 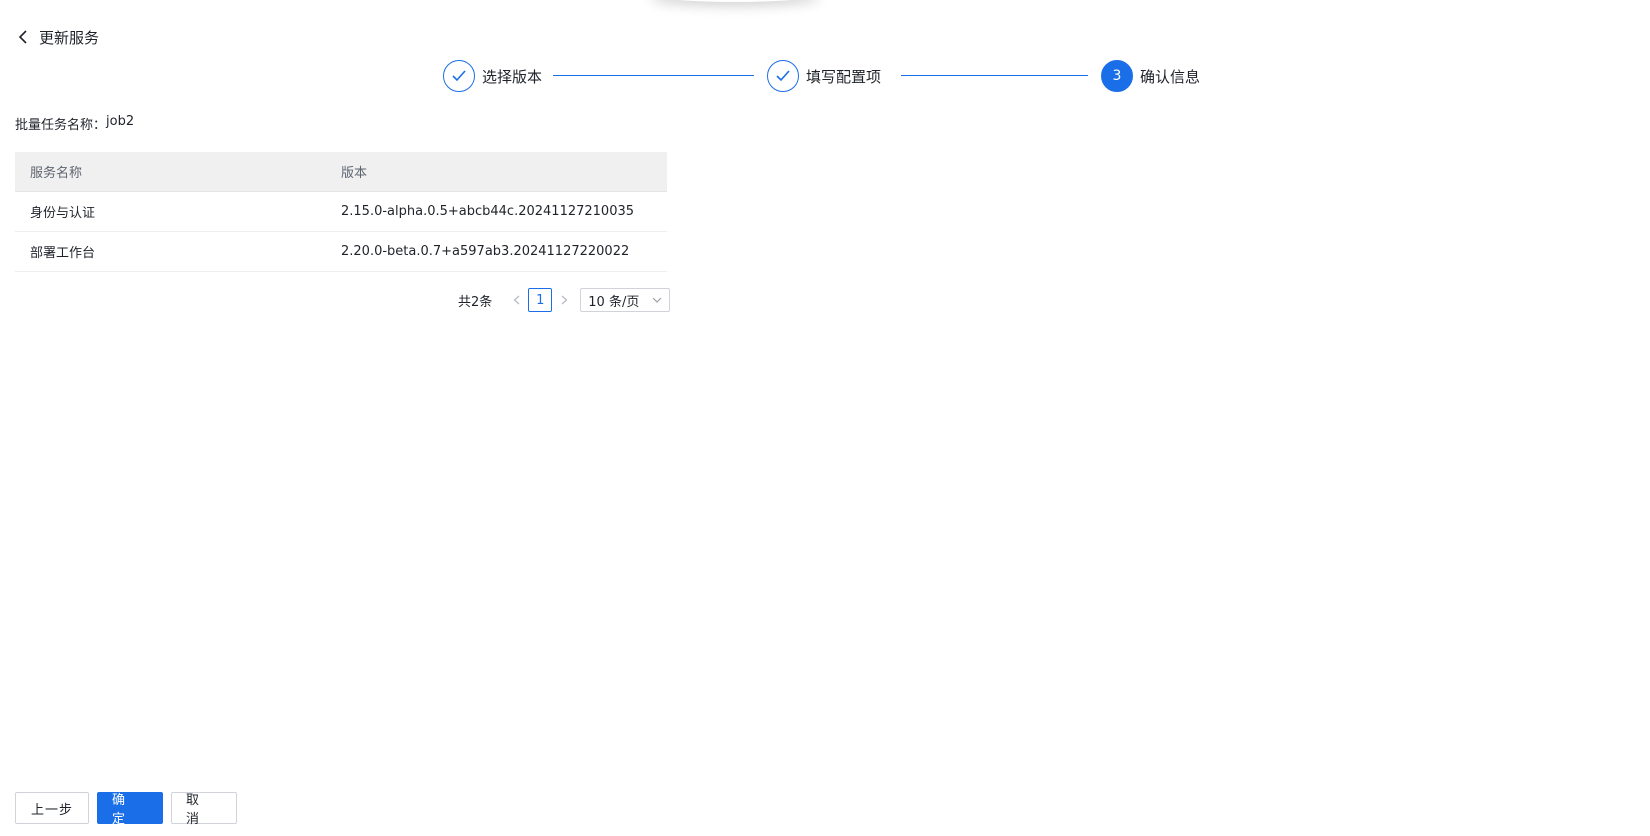 What do you see at coordinates (204, 809) in the screenshot?
I see `cancel-button: 取 消` at bounding box center [204, 809].